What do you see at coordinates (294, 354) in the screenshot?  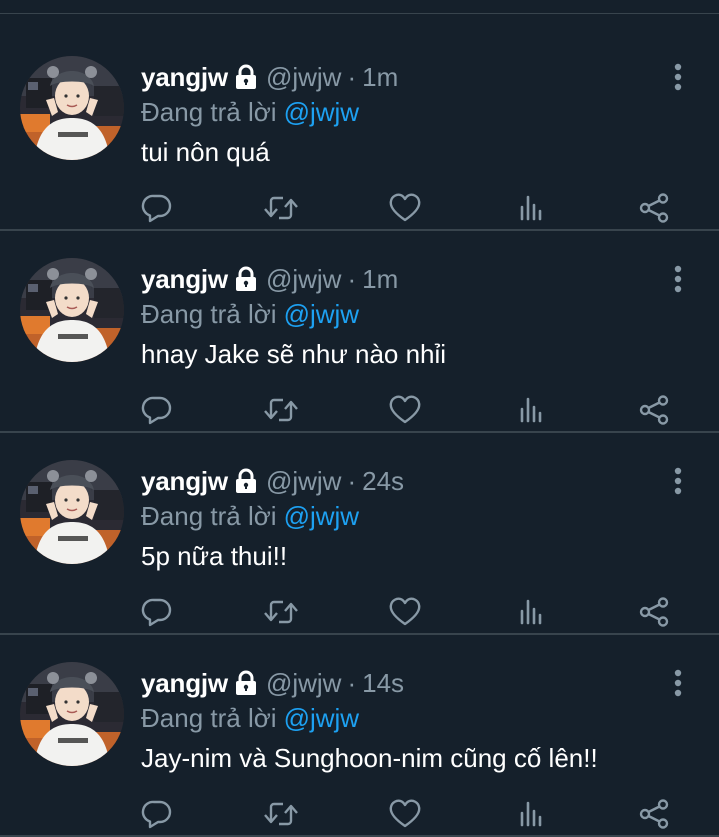 I see `tweet-text: hnay Jake sẽ như nào nhỉi` at bounding box center [294, 354].